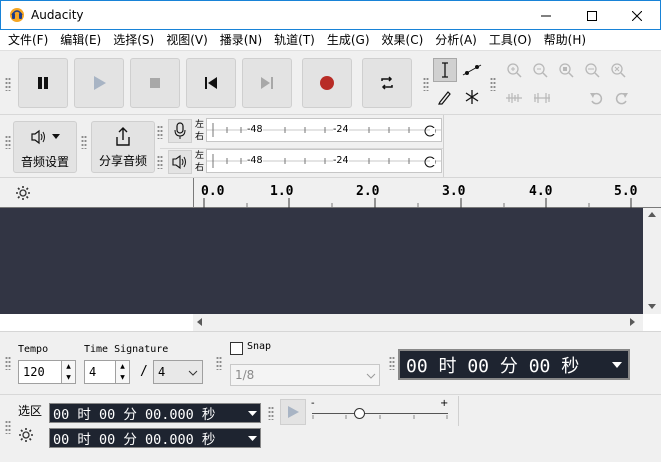 This screenshot has height=462, width=661. I want to click on minimize-button, so click(546, 15).